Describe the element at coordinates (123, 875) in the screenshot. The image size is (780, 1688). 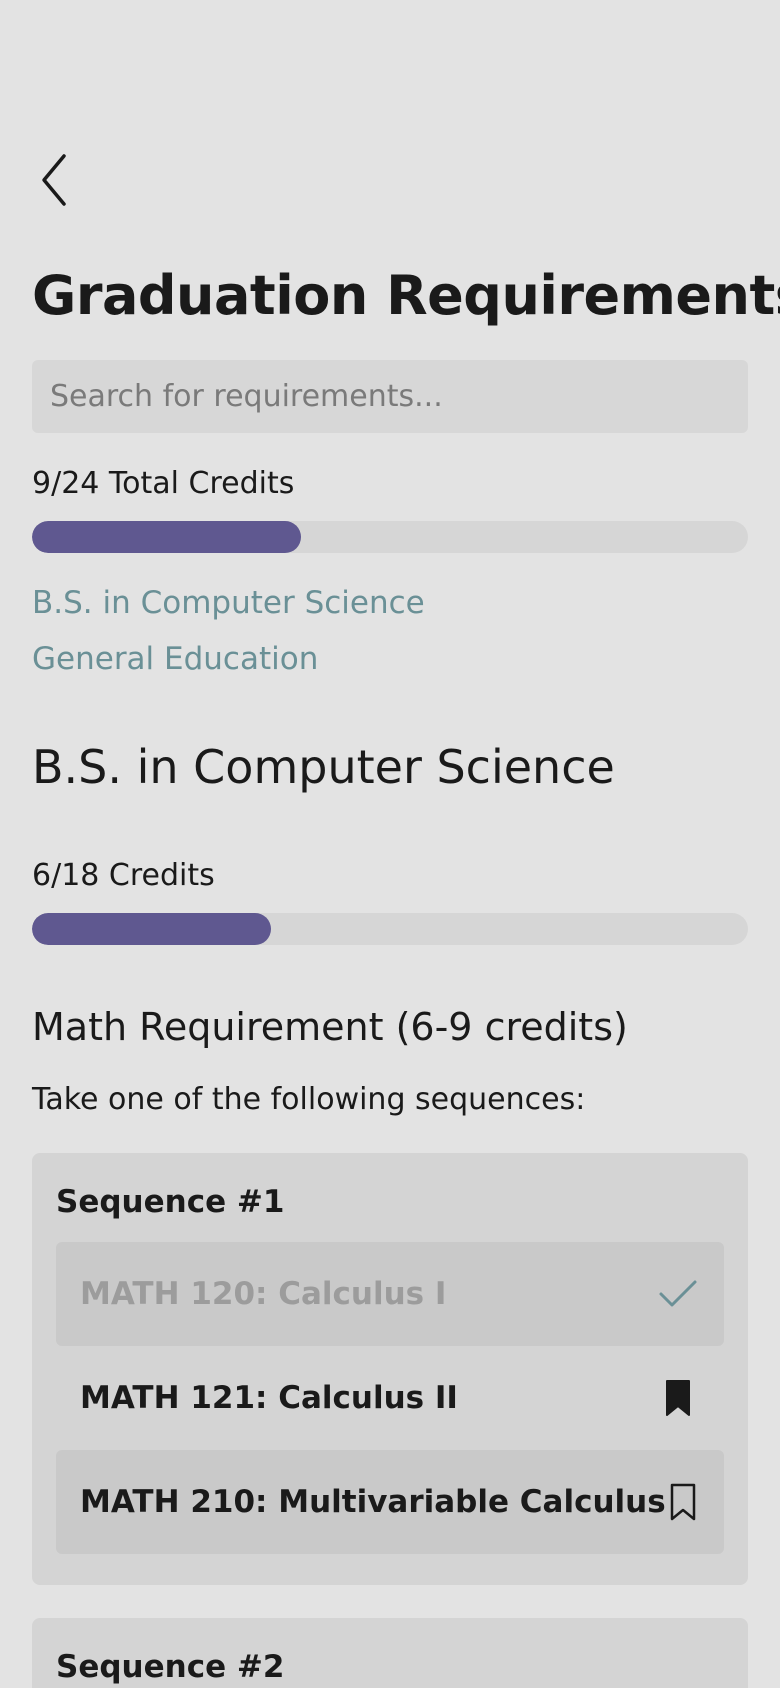
I see `major-credits-label: 6/18 Credits` at that location.